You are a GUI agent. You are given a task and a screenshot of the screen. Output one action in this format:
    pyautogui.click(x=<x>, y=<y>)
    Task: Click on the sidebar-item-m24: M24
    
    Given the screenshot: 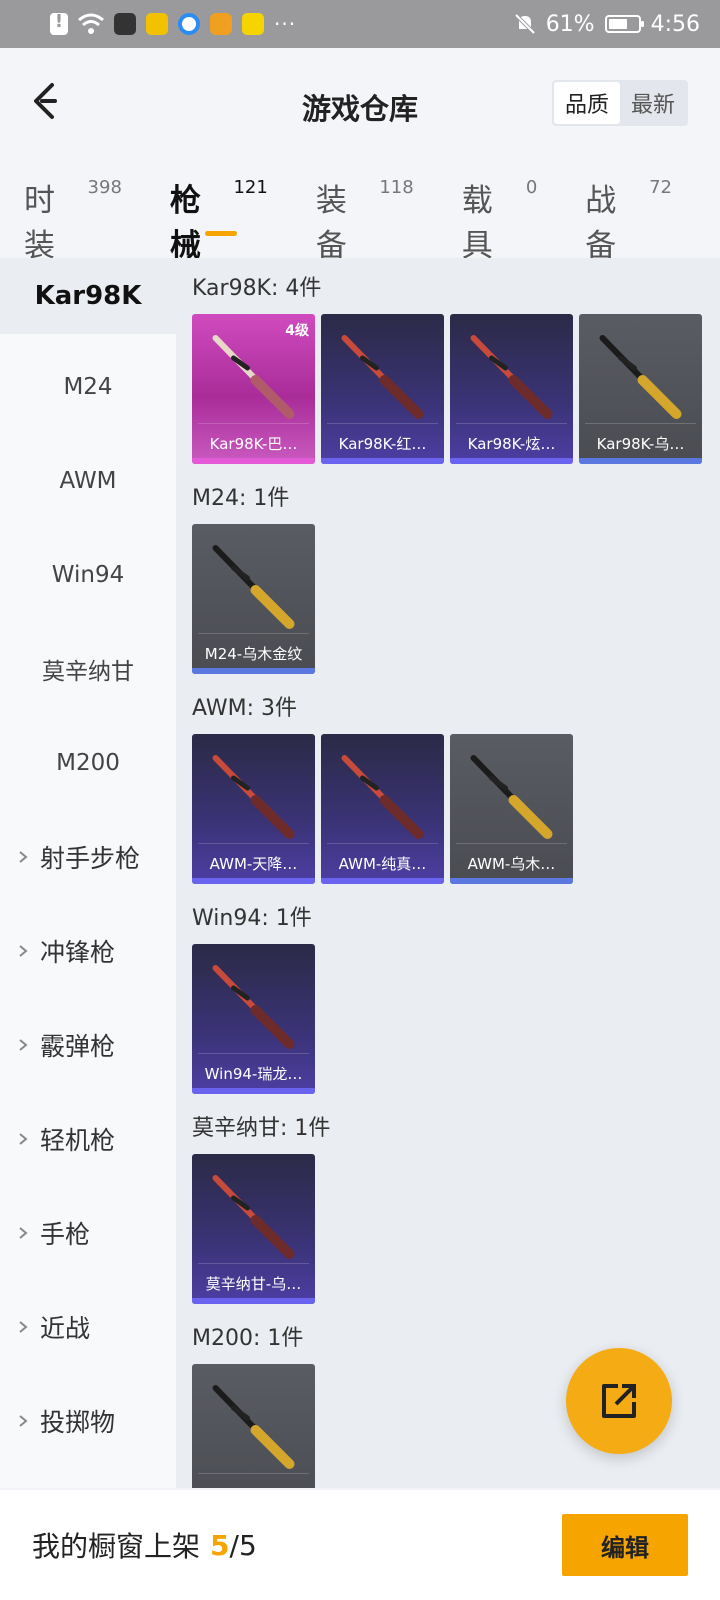 What is the action you would take?
    pyautogui.click(x=88, y=387)
    